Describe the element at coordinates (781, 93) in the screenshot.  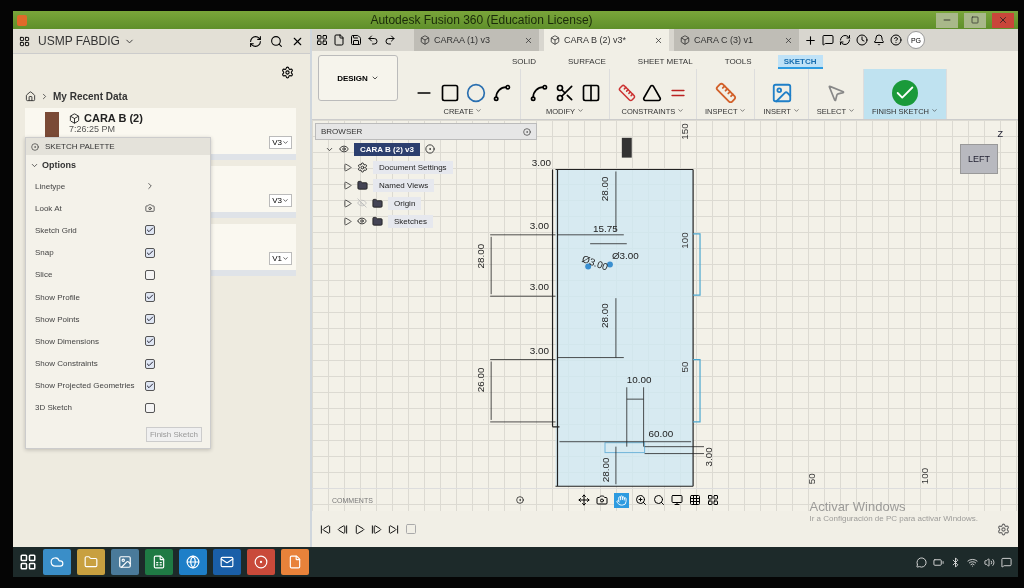
I see `image-icon` at that location.